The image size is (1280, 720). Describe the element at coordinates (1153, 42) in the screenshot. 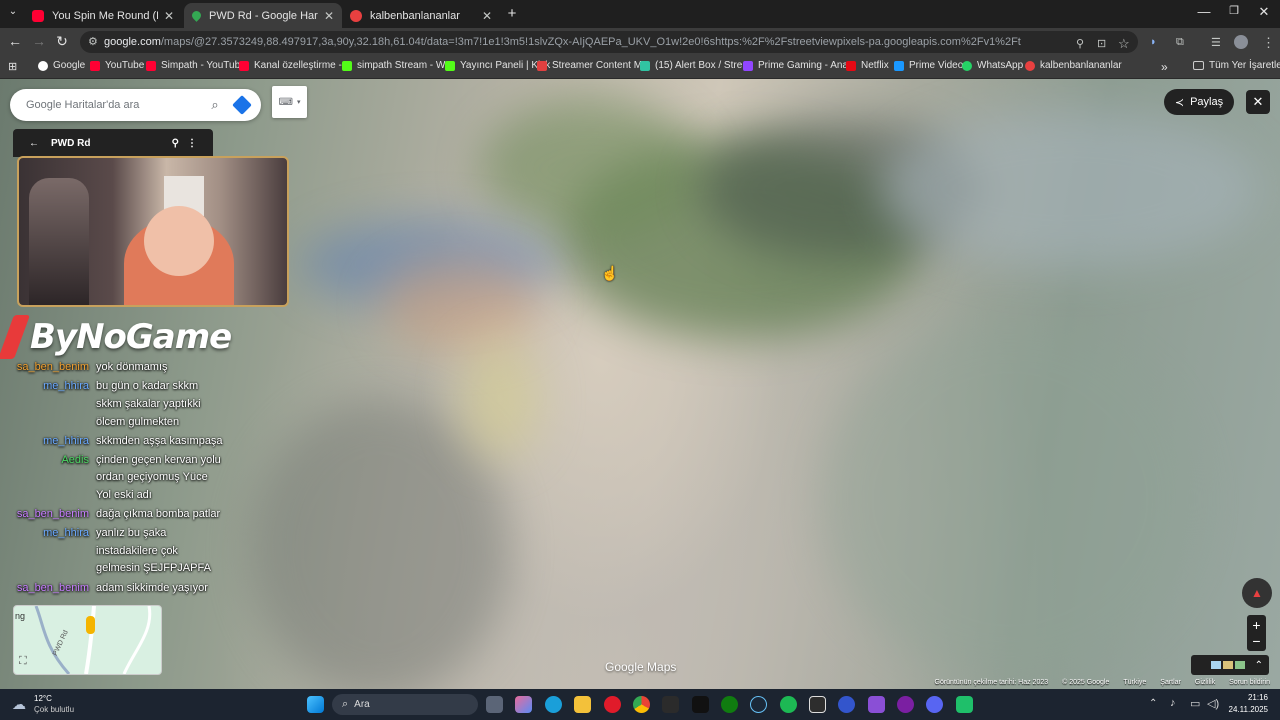

I see `extension-sound-icon: ◗` at that location.